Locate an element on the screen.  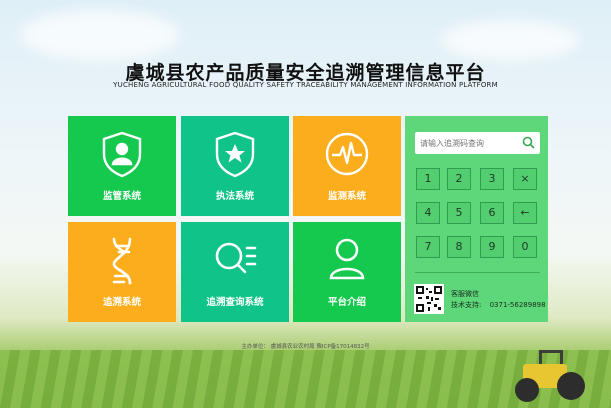
search-icon is located at coordinates (528, 142).